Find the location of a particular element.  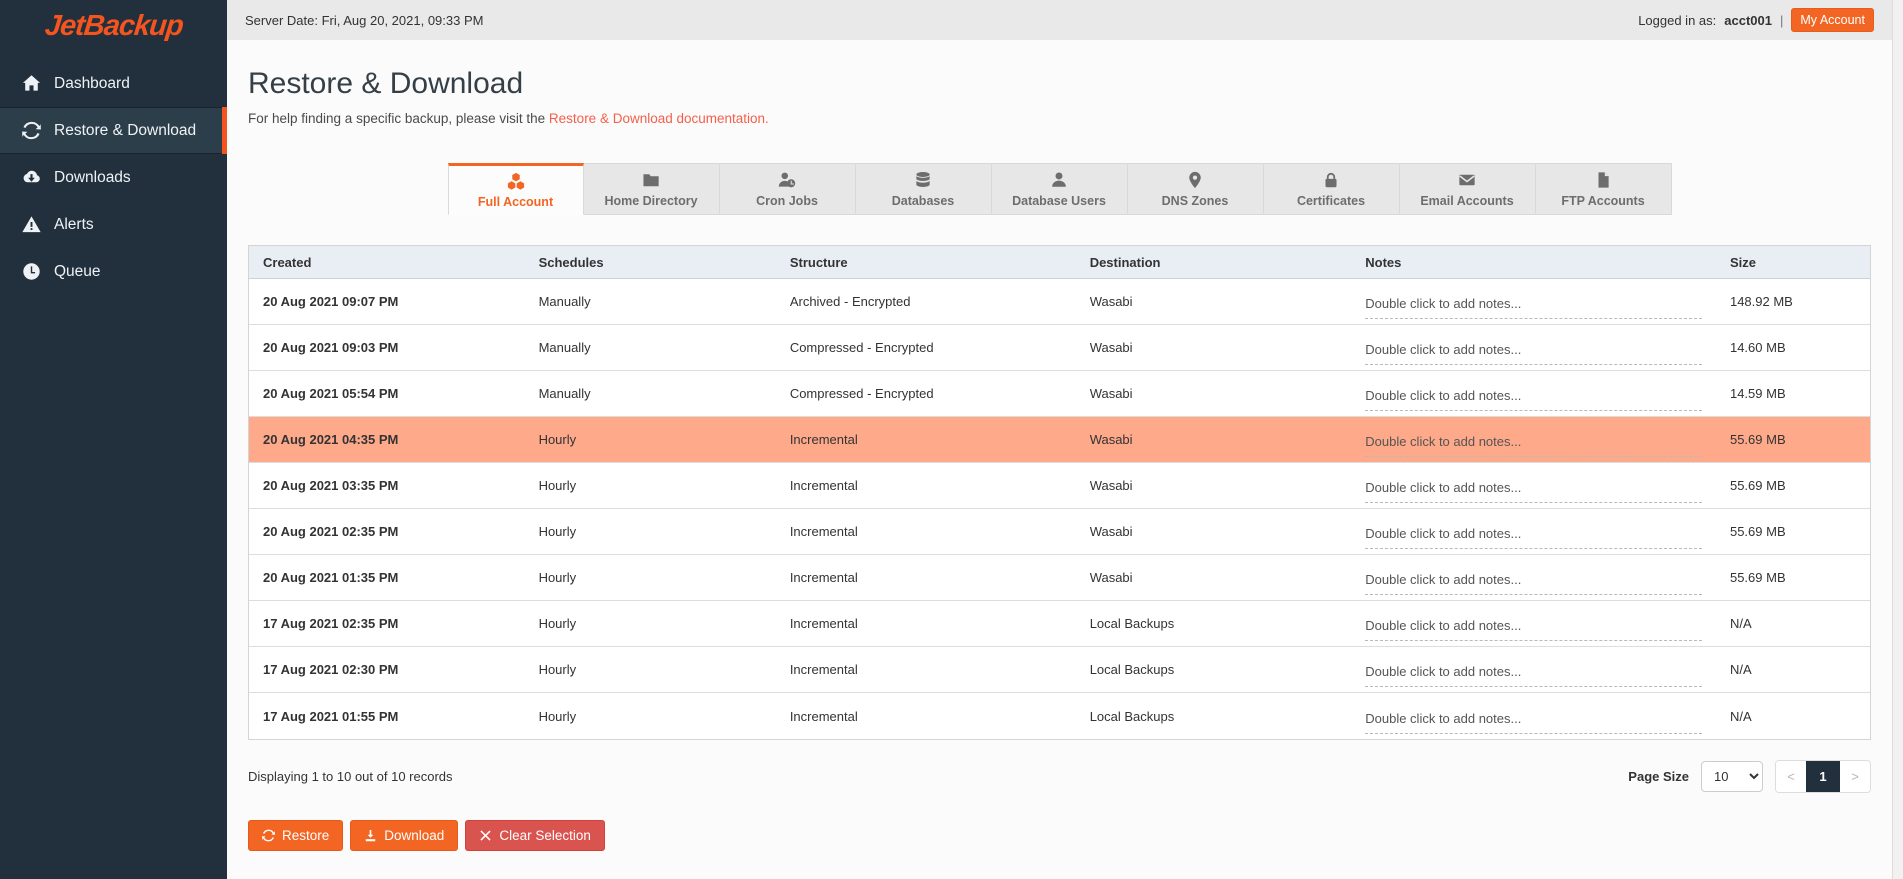

previous-page-button: < is located at coordinates (1791, 776).